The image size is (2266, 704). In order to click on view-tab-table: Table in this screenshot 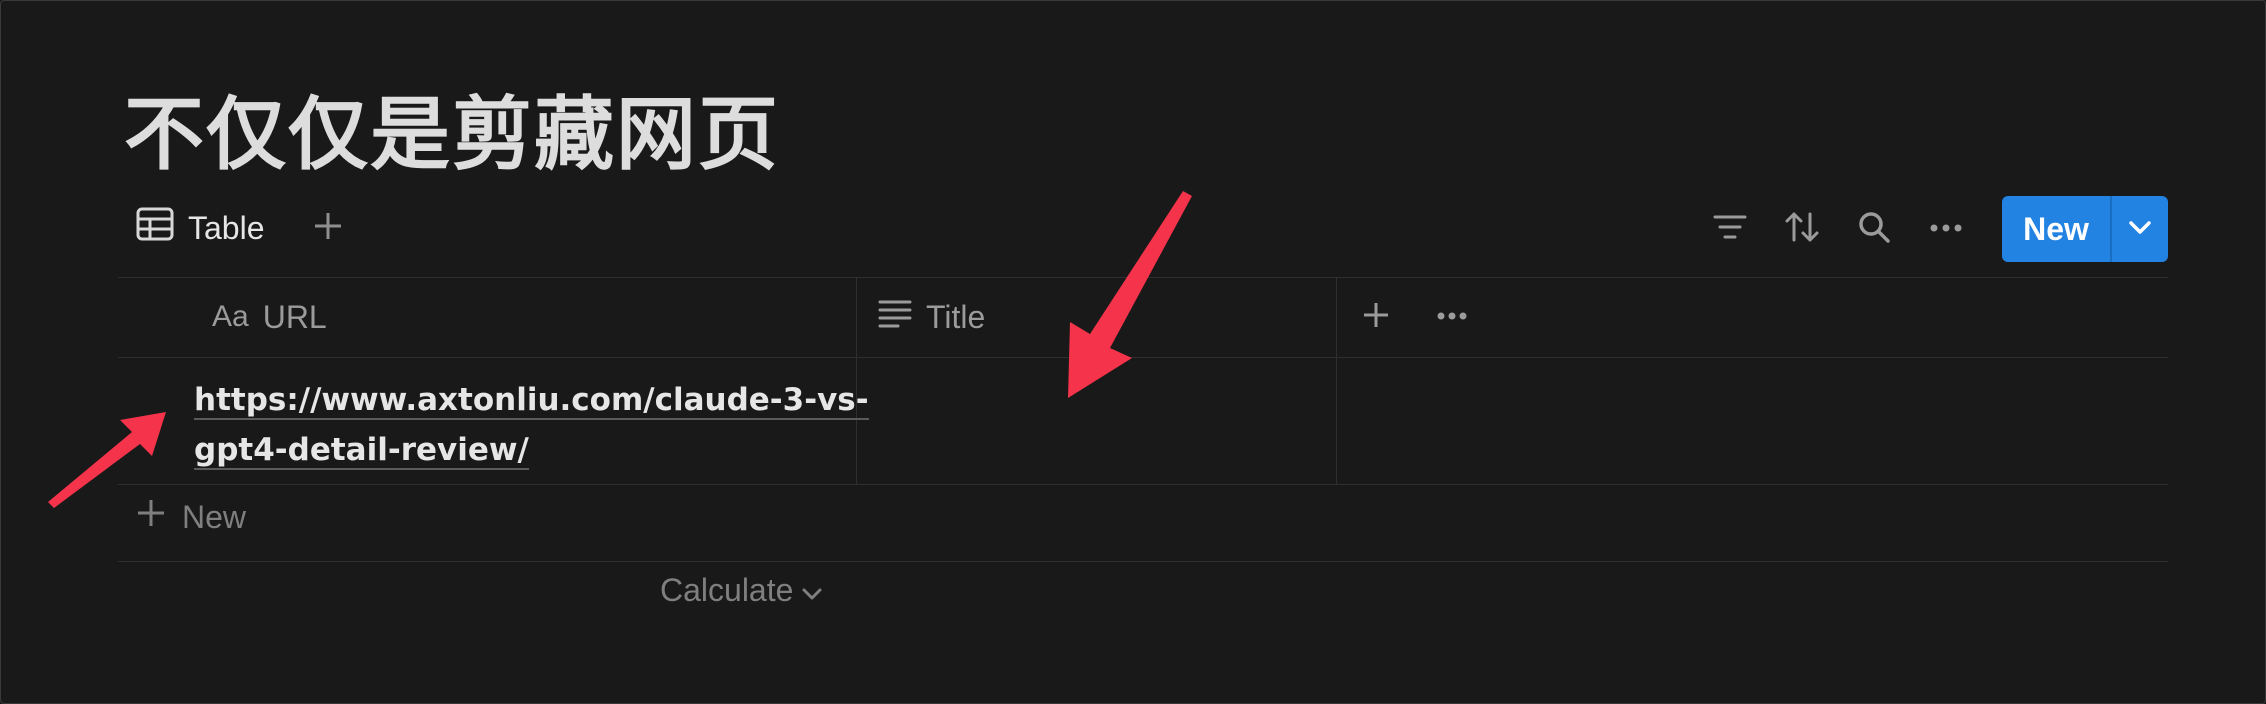, I will do `click(200, 228)`.